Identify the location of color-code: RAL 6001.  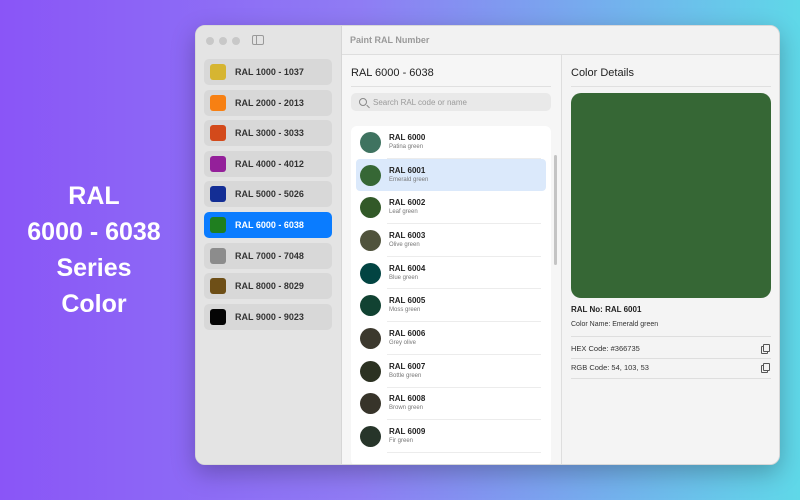
(407, 170).